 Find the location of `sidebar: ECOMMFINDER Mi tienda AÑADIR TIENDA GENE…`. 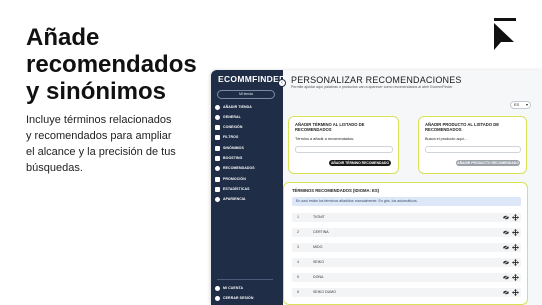

sidebar: ECOMMFINDER Mi tienda AÑADIR TIENDA GENE… is located at coordinates (248, 187).